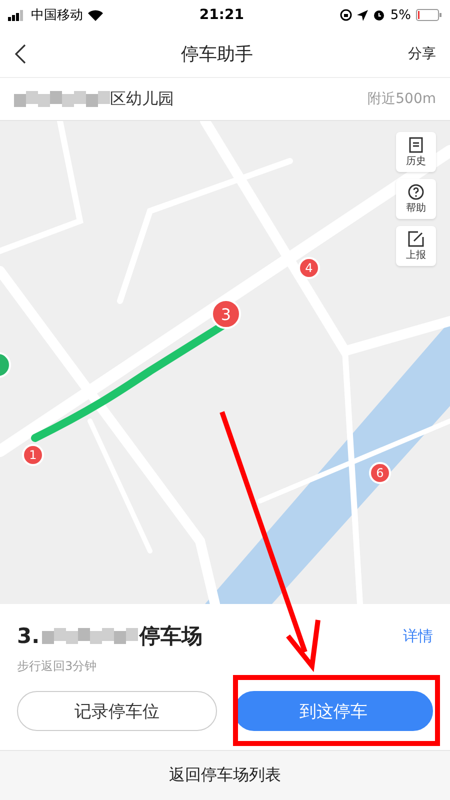  What do you see at coordinates (362, 15) in the screenshot?
I see `location-arrow-icon` at bounding box center [362, 15].